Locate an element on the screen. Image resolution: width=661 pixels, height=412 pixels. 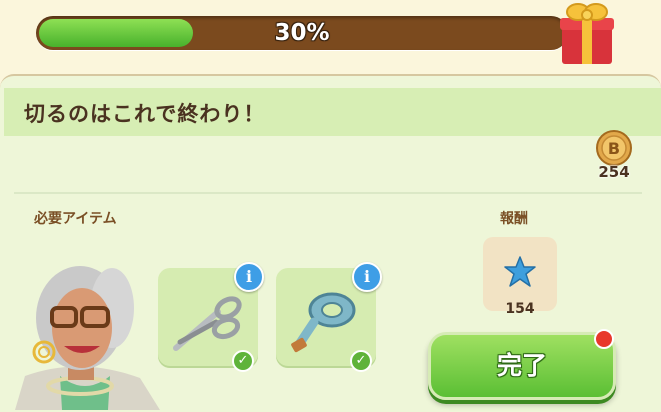
progress-bar: 30% is located at coordinates (302, 33).